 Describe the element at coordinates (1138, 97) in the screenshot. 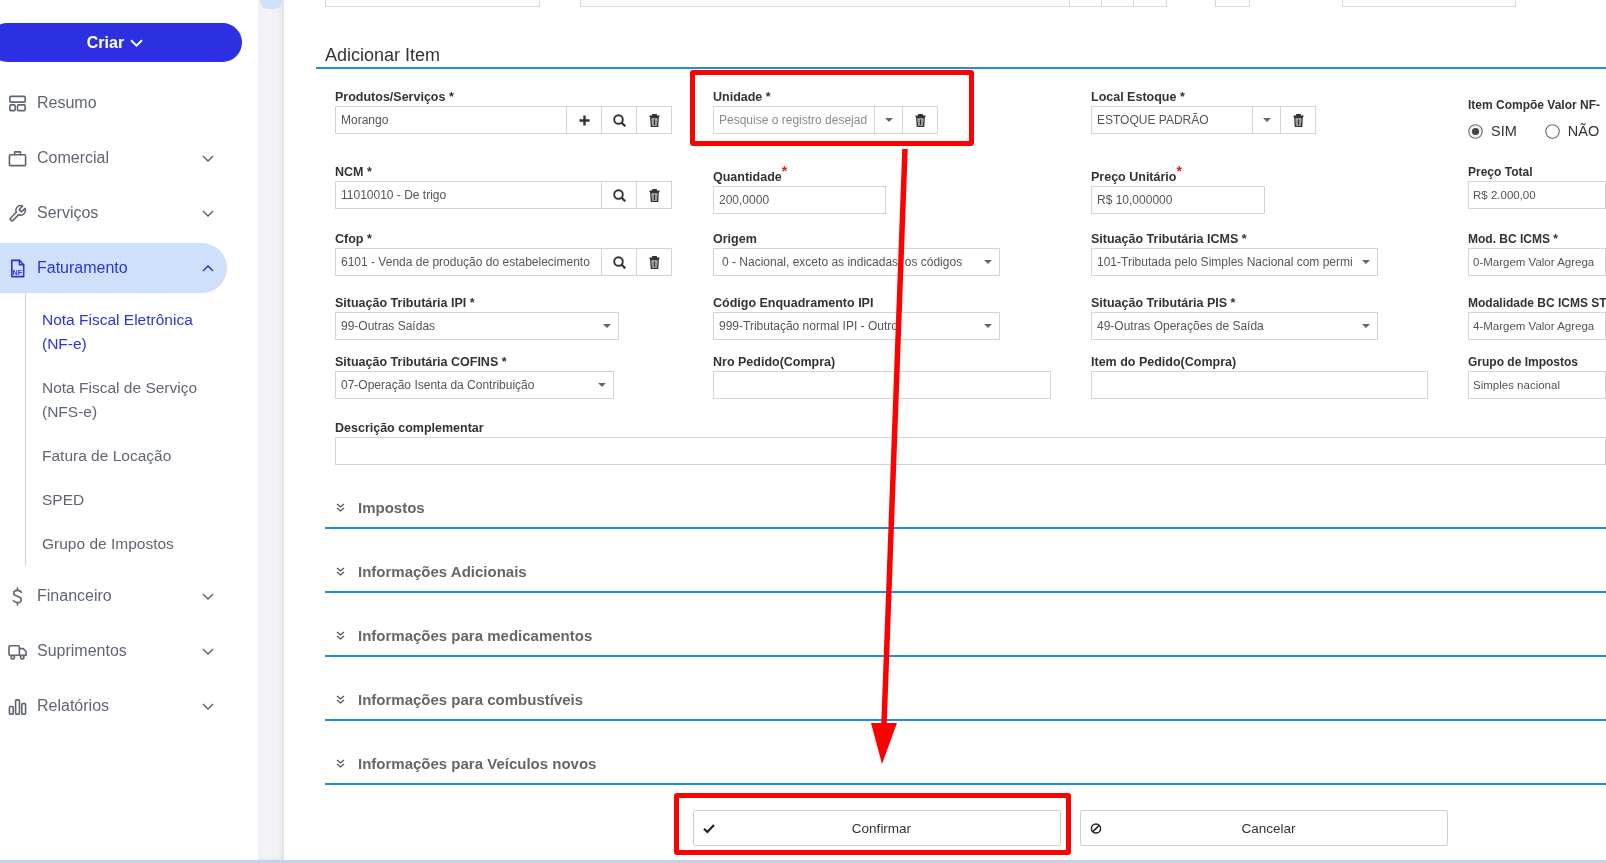

I see `field-label: Local Estoque *` at that location.